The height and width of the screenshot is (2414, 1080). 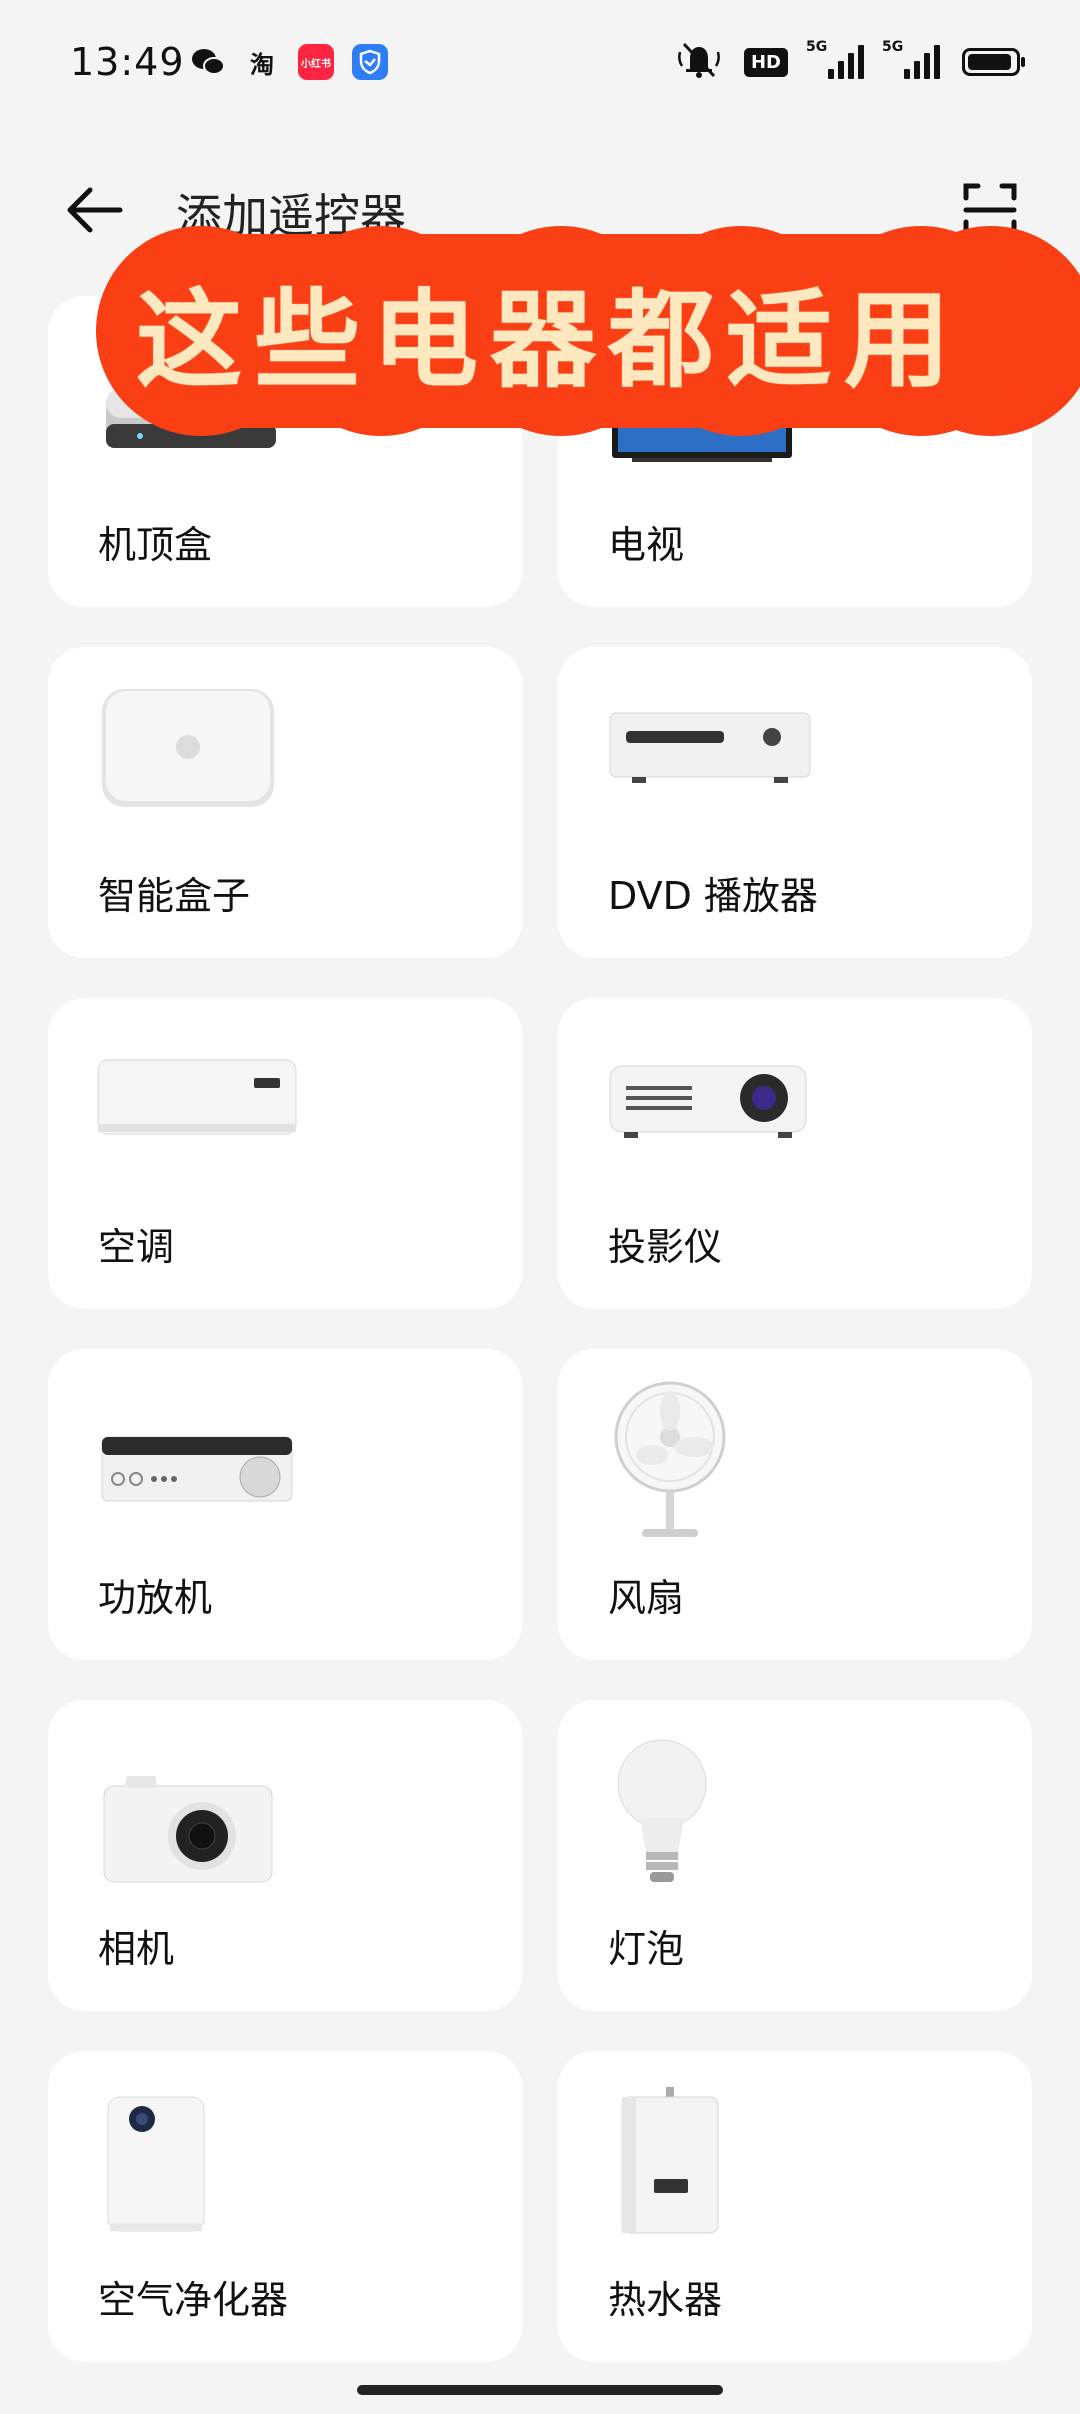 What do you see at coordinates (193, 2300) in the screenshot?
I see `device-label: 空气净化器` at bounding box center [193, 2300].